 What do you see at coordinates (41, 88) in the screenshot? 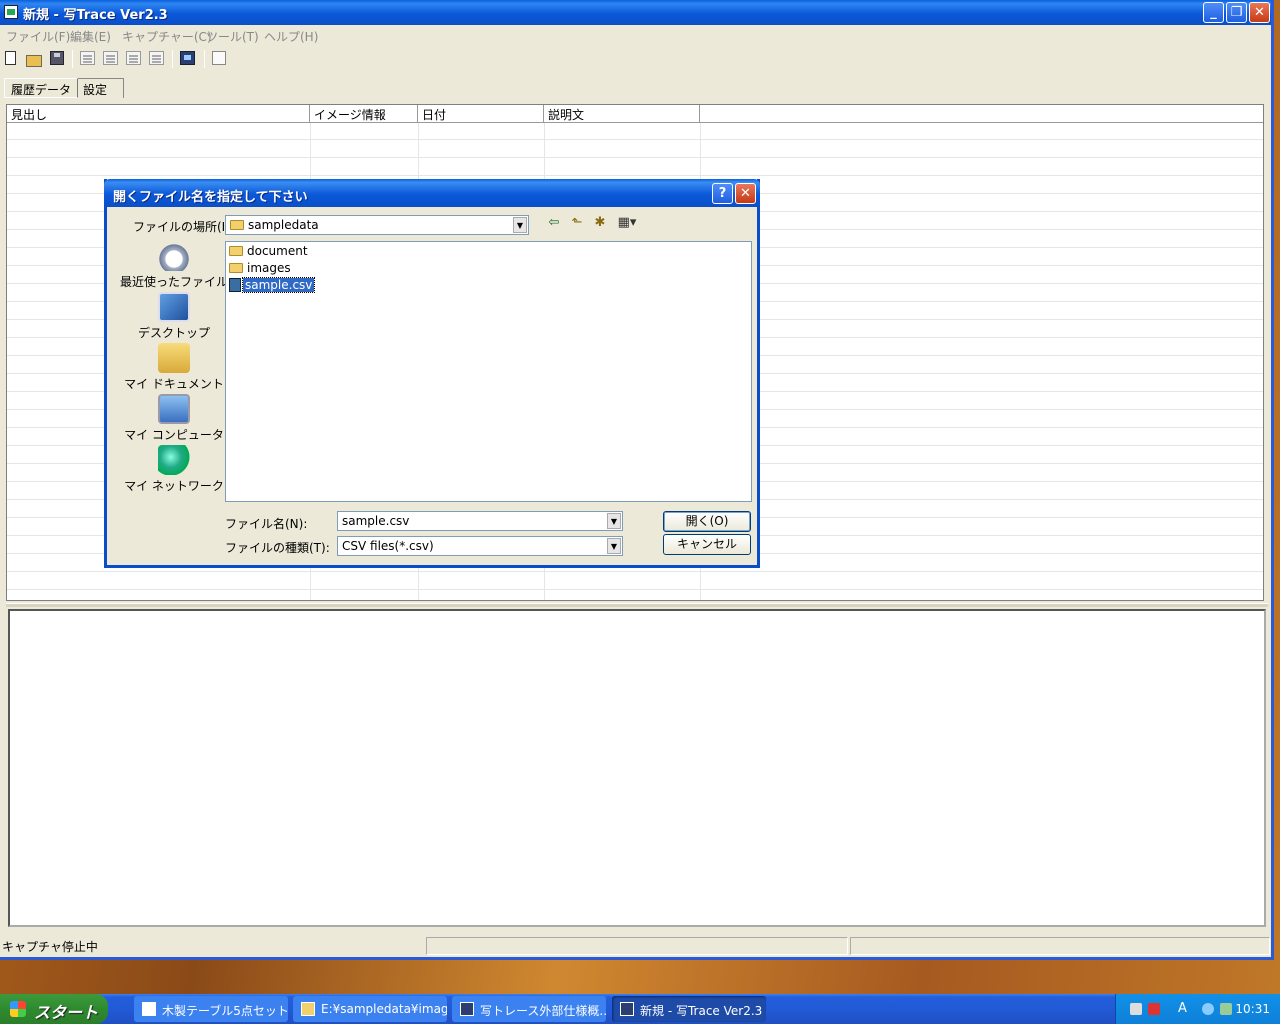
I see `tab-history-data: 履歴データ` at bounding box center [41, 88].